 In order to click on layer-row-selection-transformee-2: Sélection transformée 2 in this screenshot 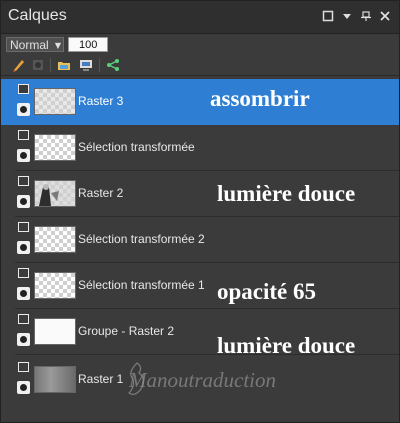, I will do `click(200, 240)`.